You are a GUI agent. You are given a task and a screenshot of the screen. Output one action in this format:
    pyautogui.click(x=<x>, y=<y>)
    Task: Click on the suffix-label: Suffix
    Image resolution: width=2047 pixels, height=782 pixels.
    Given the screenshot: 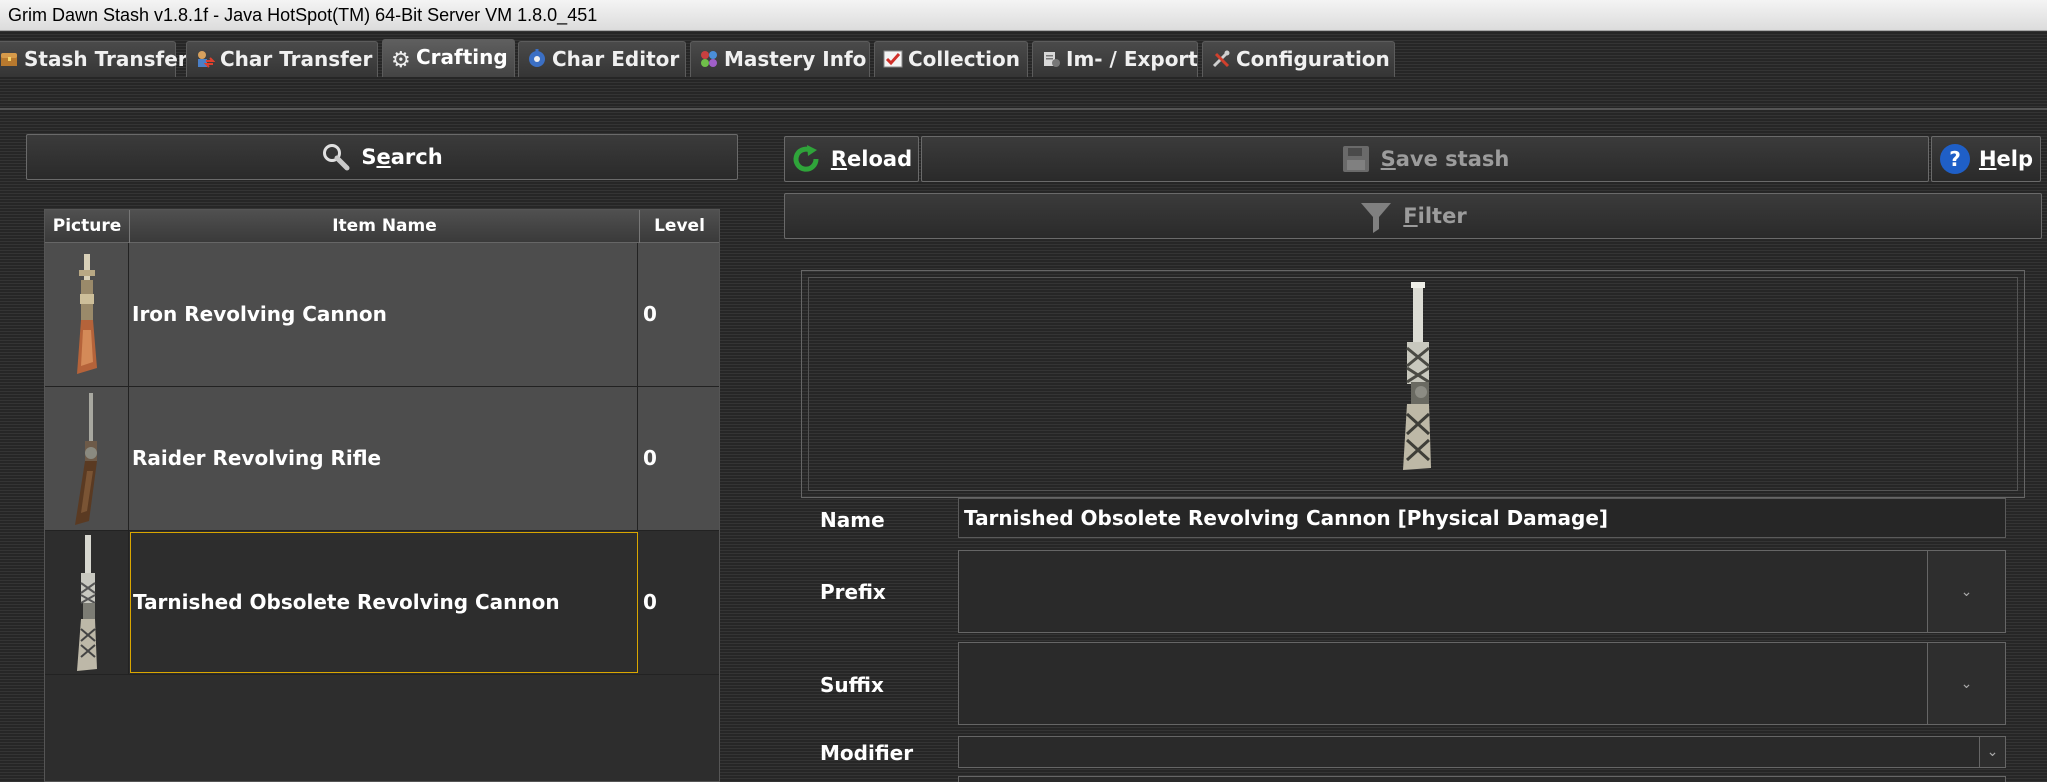 What is the action you would take?
    pyautogui.click(x=852, y=685)
    